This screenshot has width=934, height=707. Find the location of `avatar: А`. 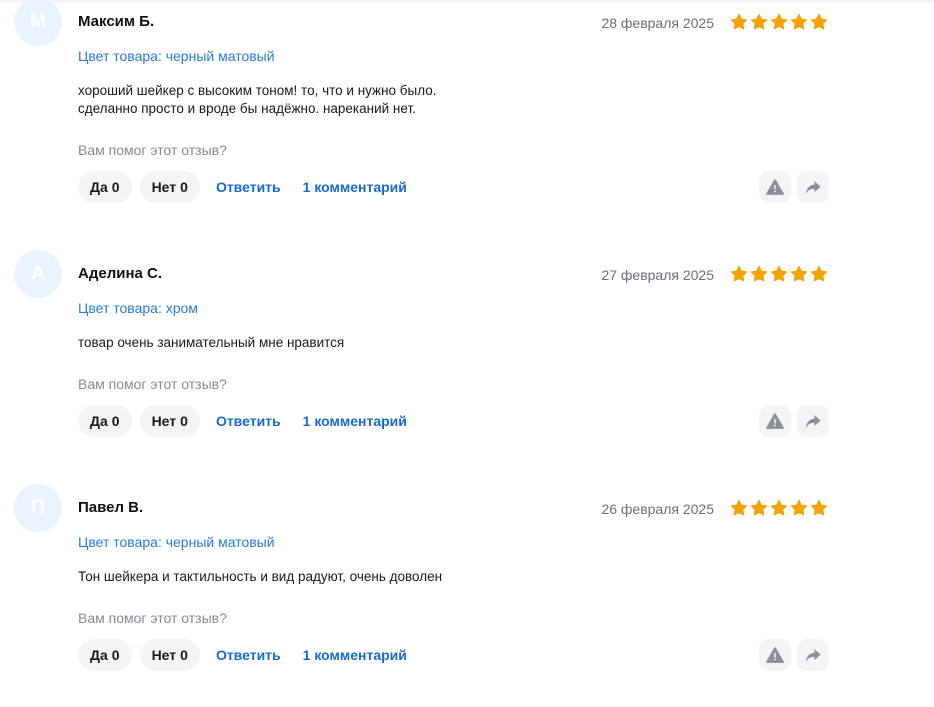

avatar: А is located at coordinates (38, 274).